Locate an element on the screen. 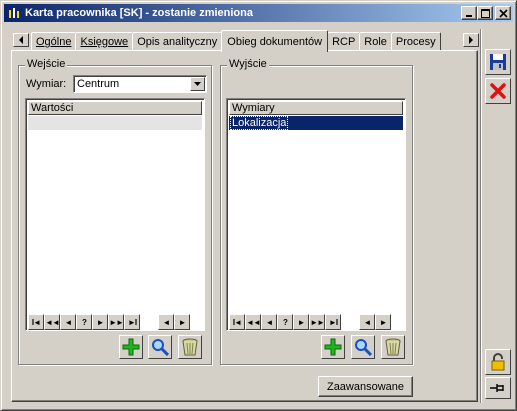 The image size is (517, 411). add-value-button is located at coordinates (131, 347).